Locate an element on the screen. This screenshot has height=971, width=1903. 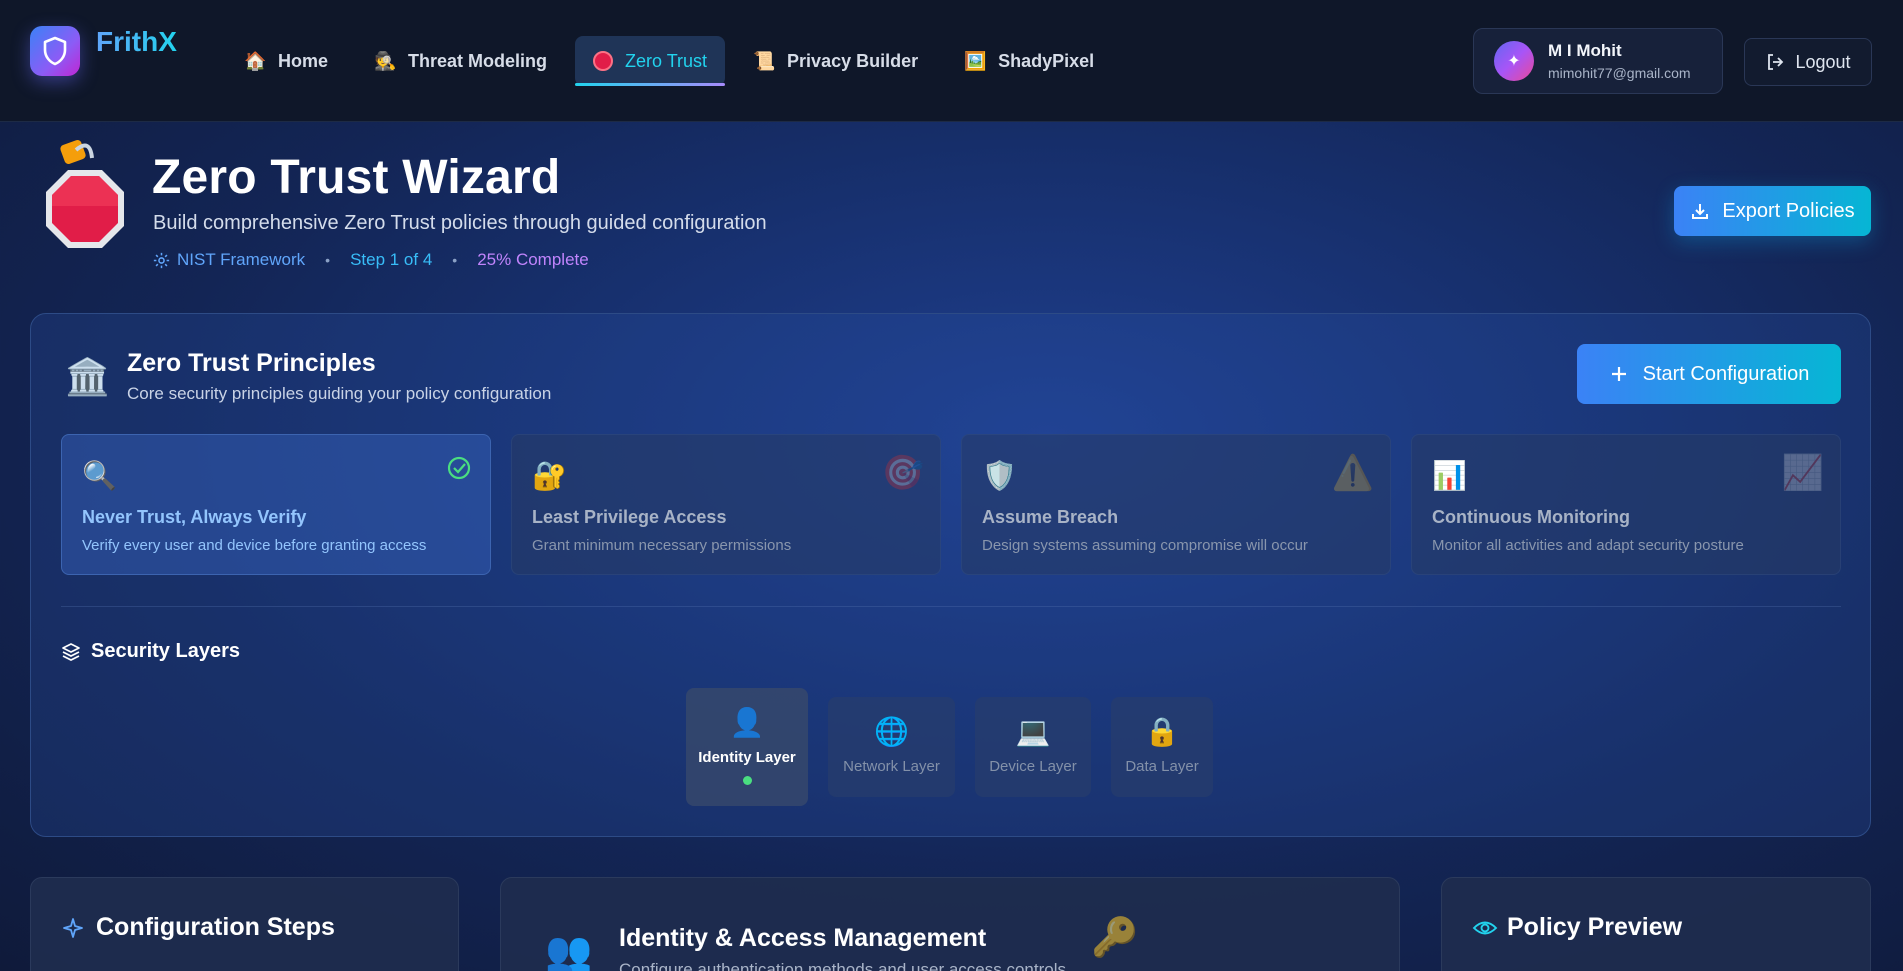
layer-data: 🔒 Data Layer is located at coordinates (1162, 747).